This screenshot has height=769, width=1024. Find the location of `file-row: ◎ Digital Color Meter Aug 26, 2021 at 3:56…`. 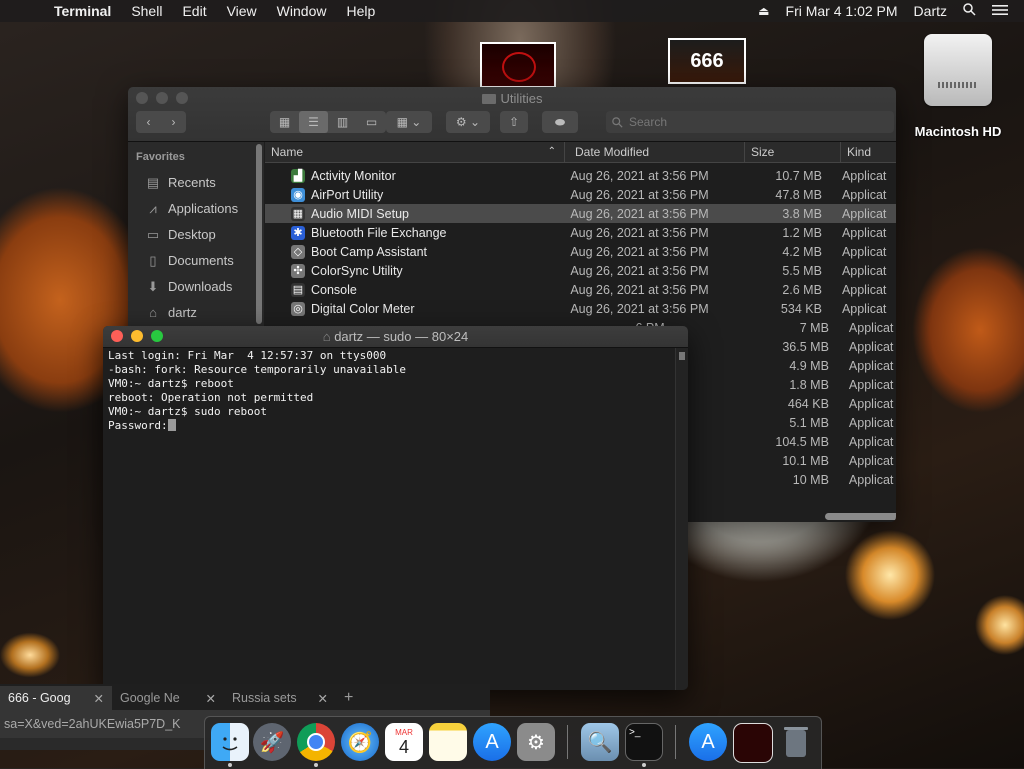

file-row: ◎ Digital Color Meter Aug 26, 2021 at 3:56… is located at coordinates (580, 308).